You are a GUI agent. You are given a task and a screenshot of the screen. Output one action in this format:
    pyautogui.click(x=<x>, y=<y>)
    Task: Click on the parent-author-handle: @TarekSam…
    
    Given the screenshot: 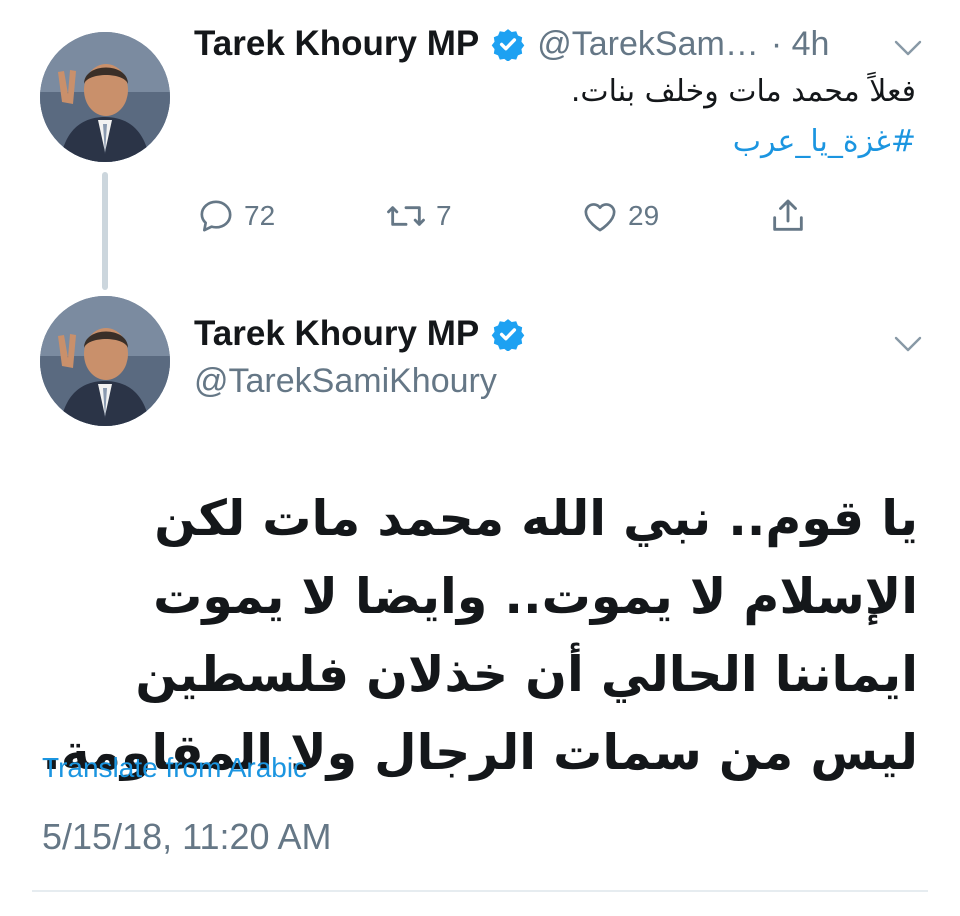 What is the action you would take?
    pyautogui.click(x=648, y=44)
    